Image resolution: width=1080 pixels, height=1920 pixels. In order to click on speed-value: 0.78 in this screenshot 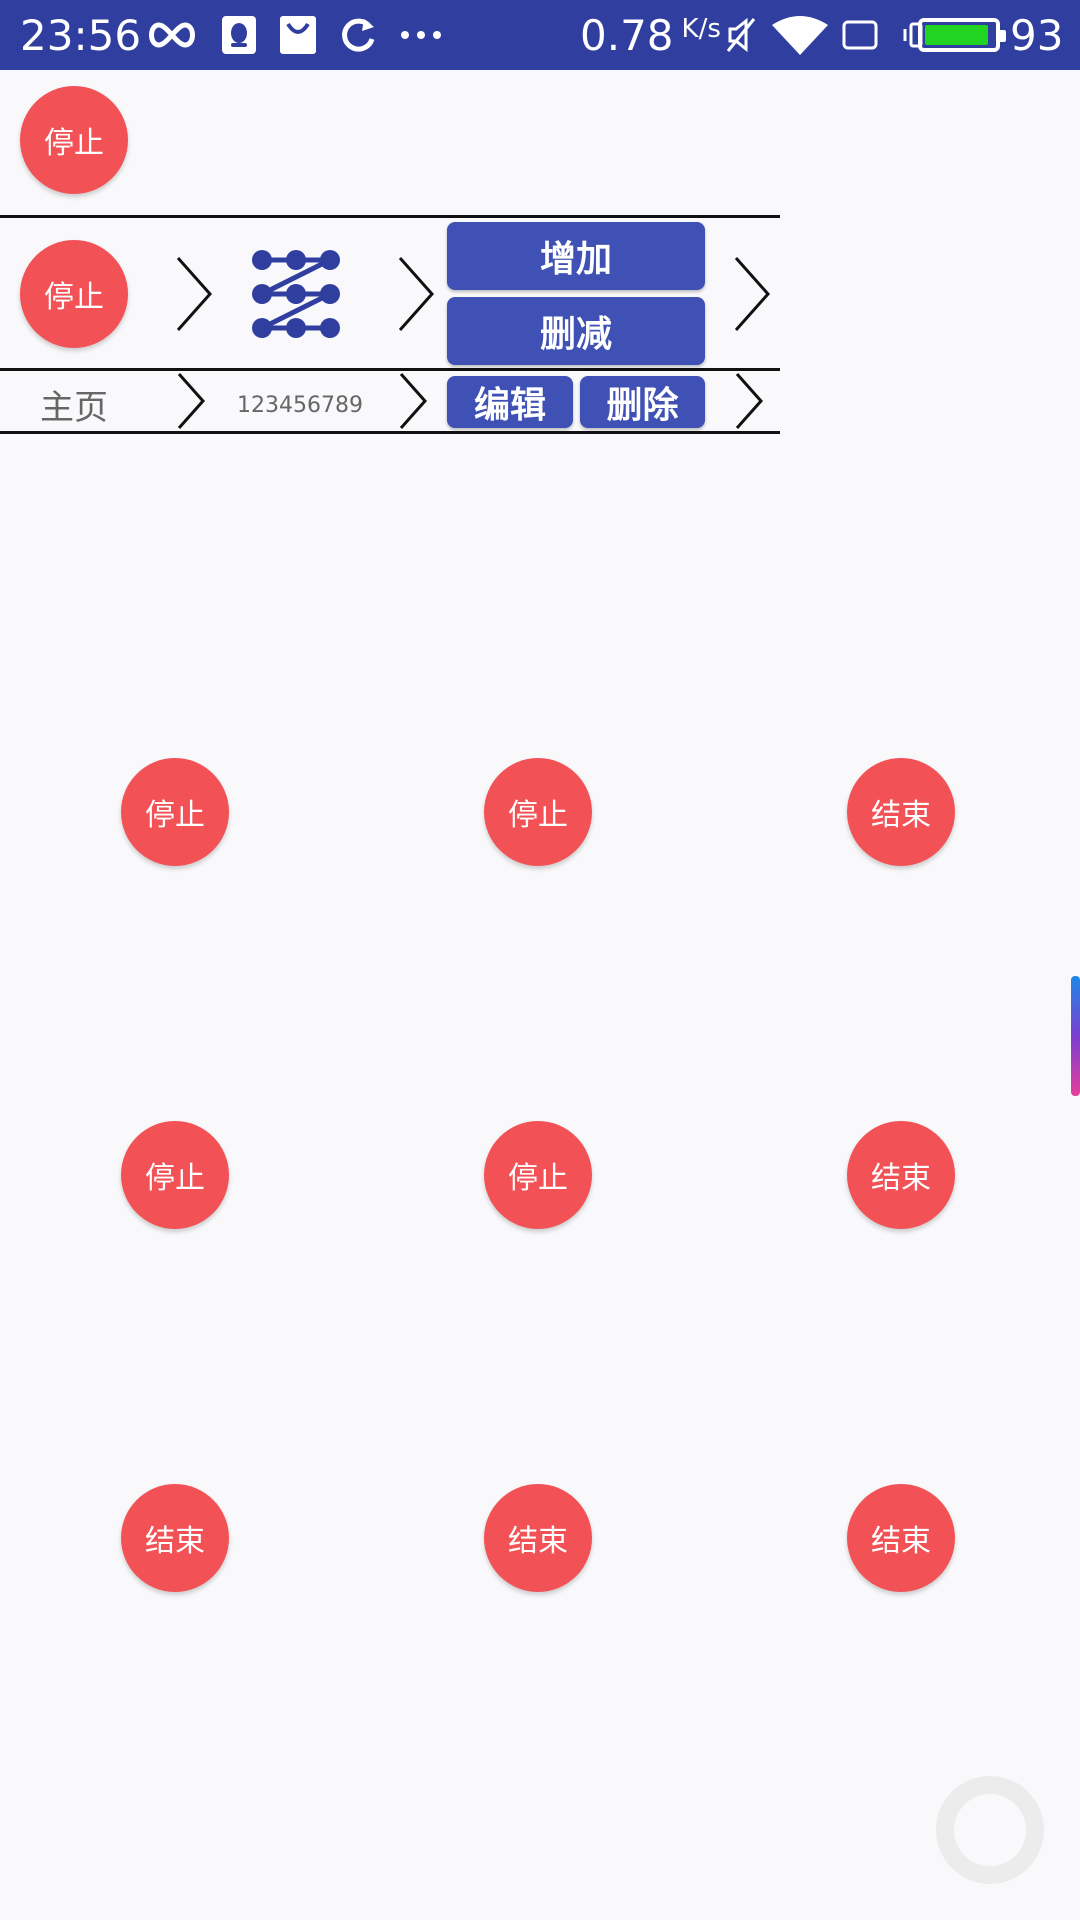, I will do `click(627, 35)`.